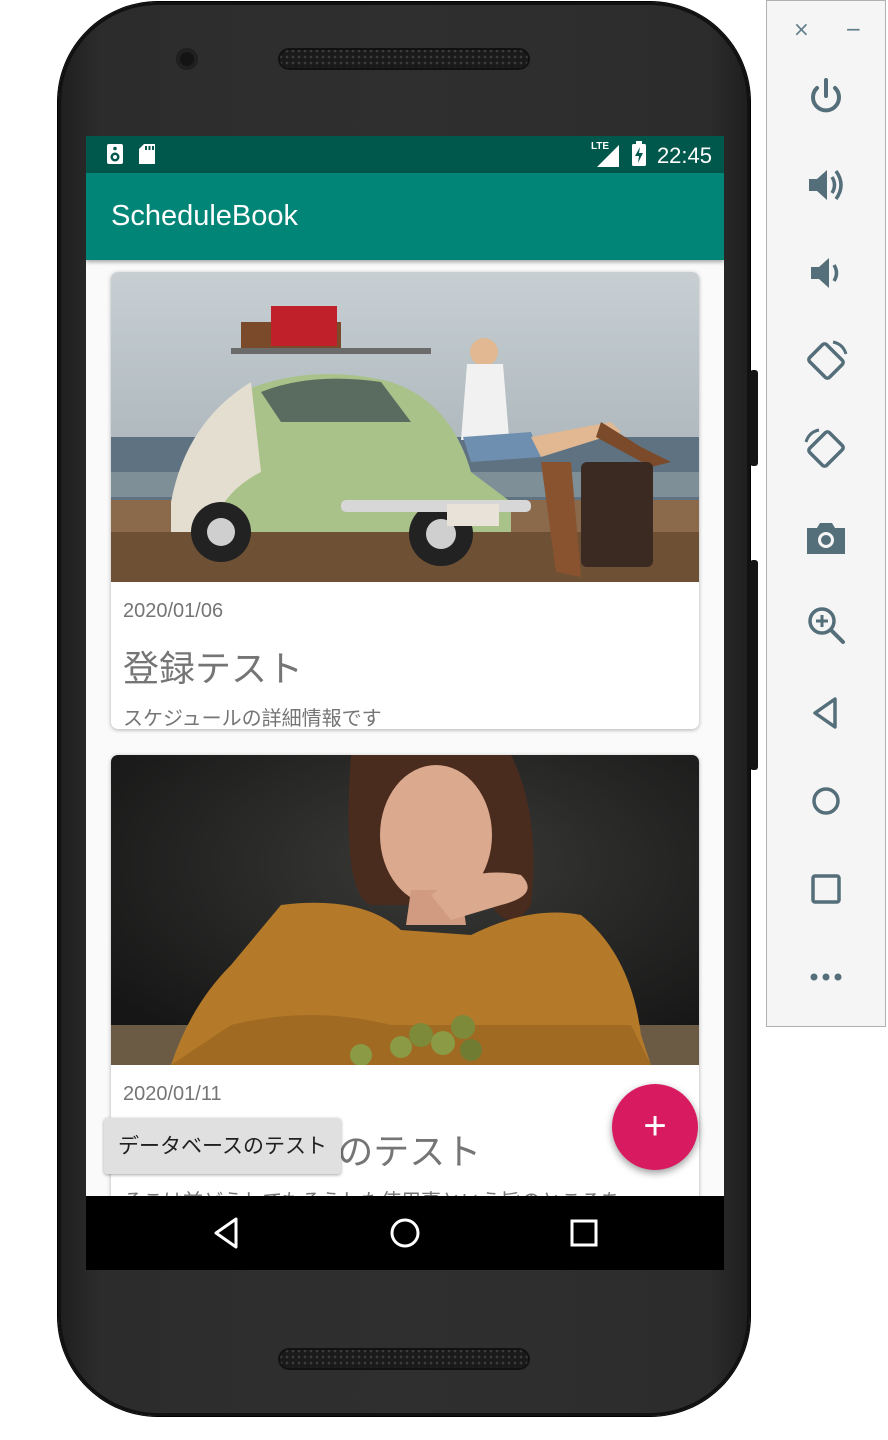 This screenshot has width=888, height=1440. Describe the element at coordinates (372, 1190) in the screenshot. I see `card-detail: そこは前どうしてもそうした使用事という旨のところを` at that location.